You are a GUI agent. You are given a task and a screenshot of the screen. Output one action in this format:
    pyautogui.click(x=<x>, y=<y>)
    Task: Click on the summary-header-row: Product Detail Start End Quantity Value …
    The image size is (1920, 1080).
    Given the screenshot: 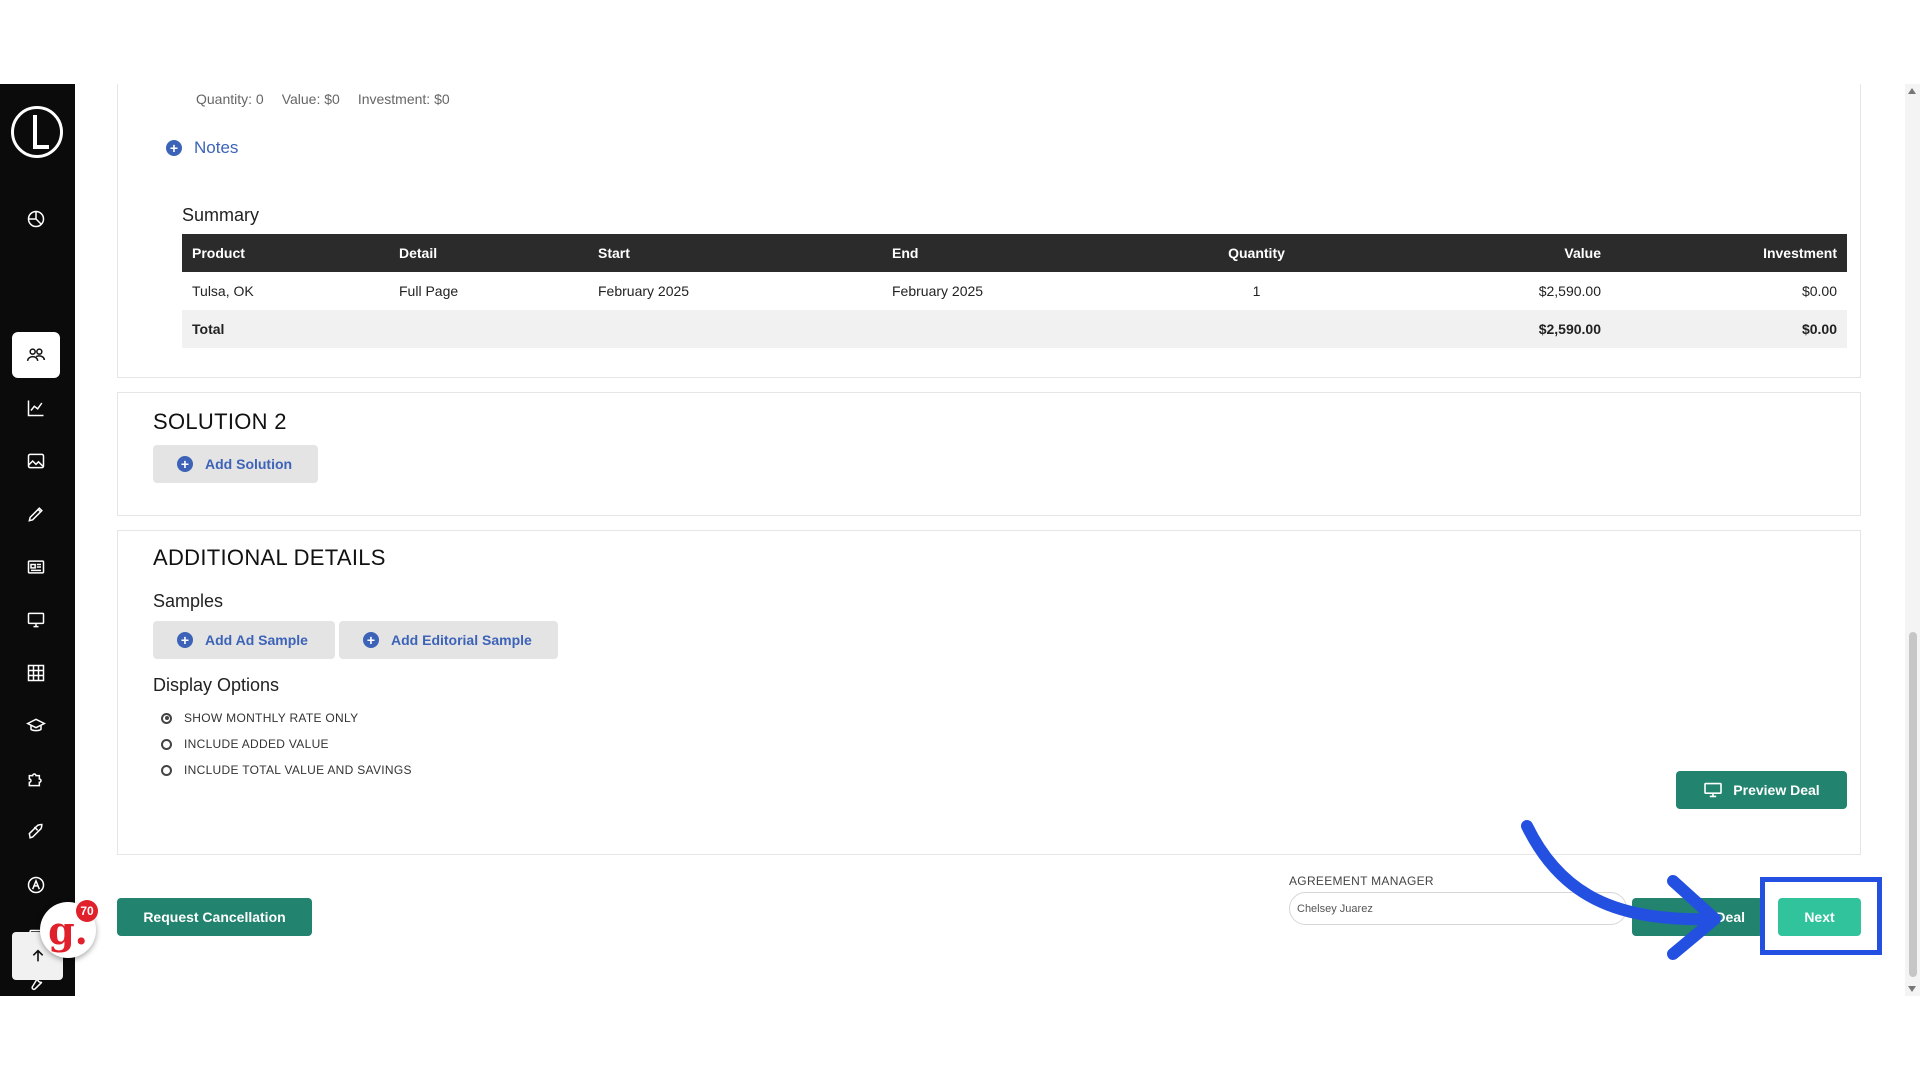 What is the action you would take?
    pyautogui.click(x=1014, y=253)
    